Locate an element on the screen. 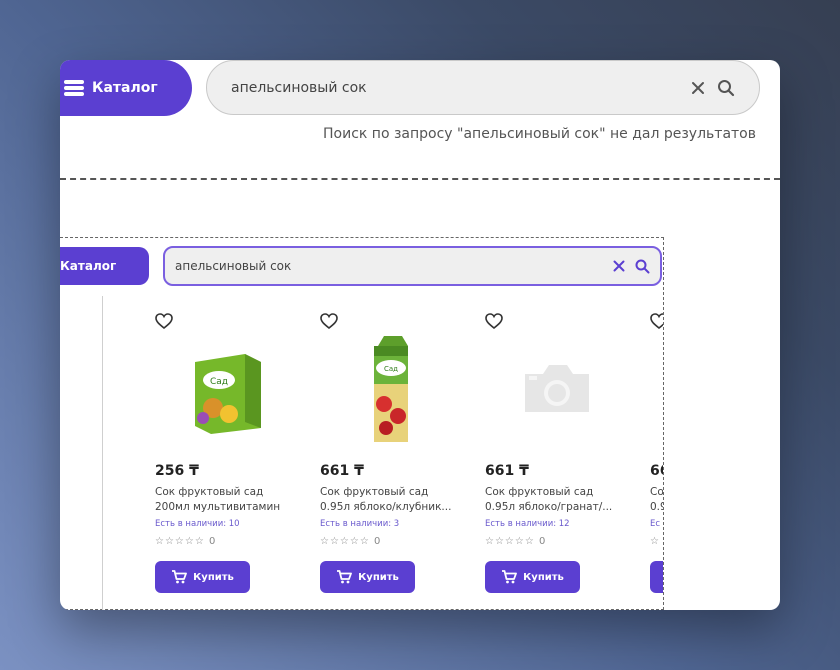 The height and width of the screenshot is (670, 840). product-price: 256 ₸ is located at coordinates (177, 471).